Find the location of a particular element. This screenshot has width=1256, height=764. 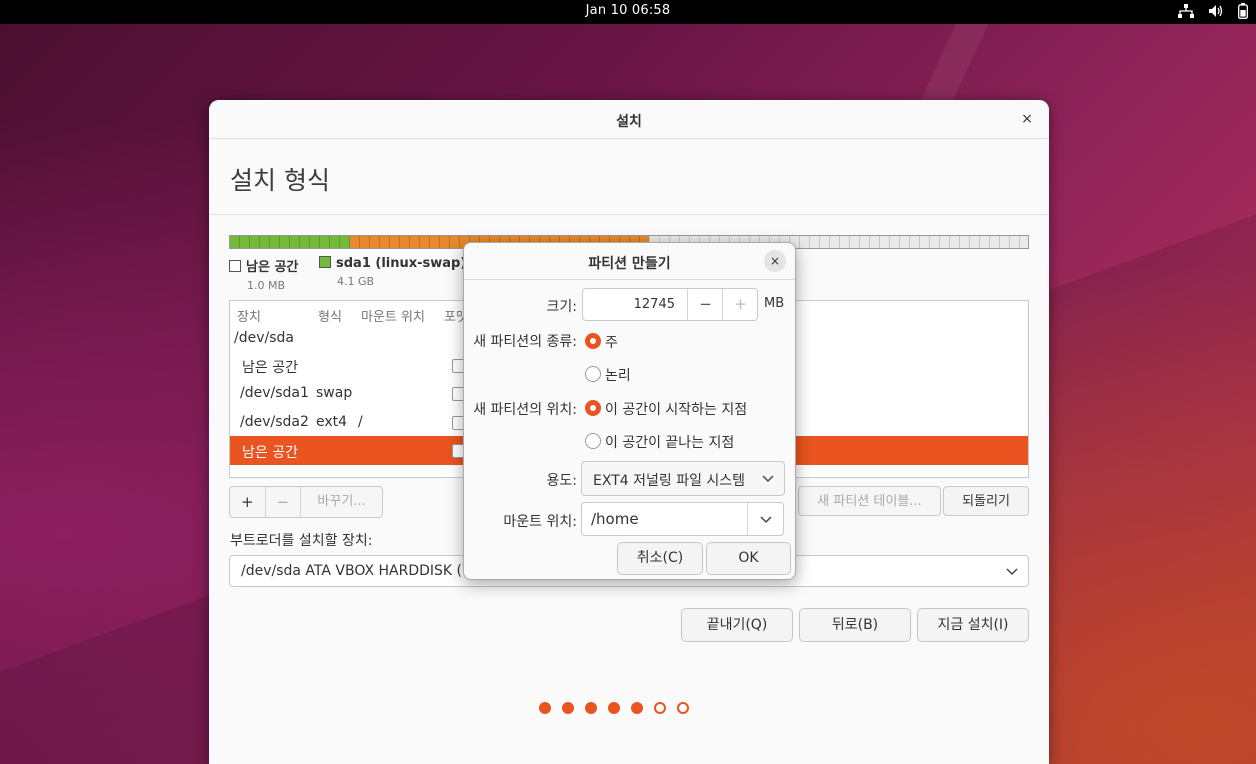

size-unit: MB is located at coordinates (774, 303).